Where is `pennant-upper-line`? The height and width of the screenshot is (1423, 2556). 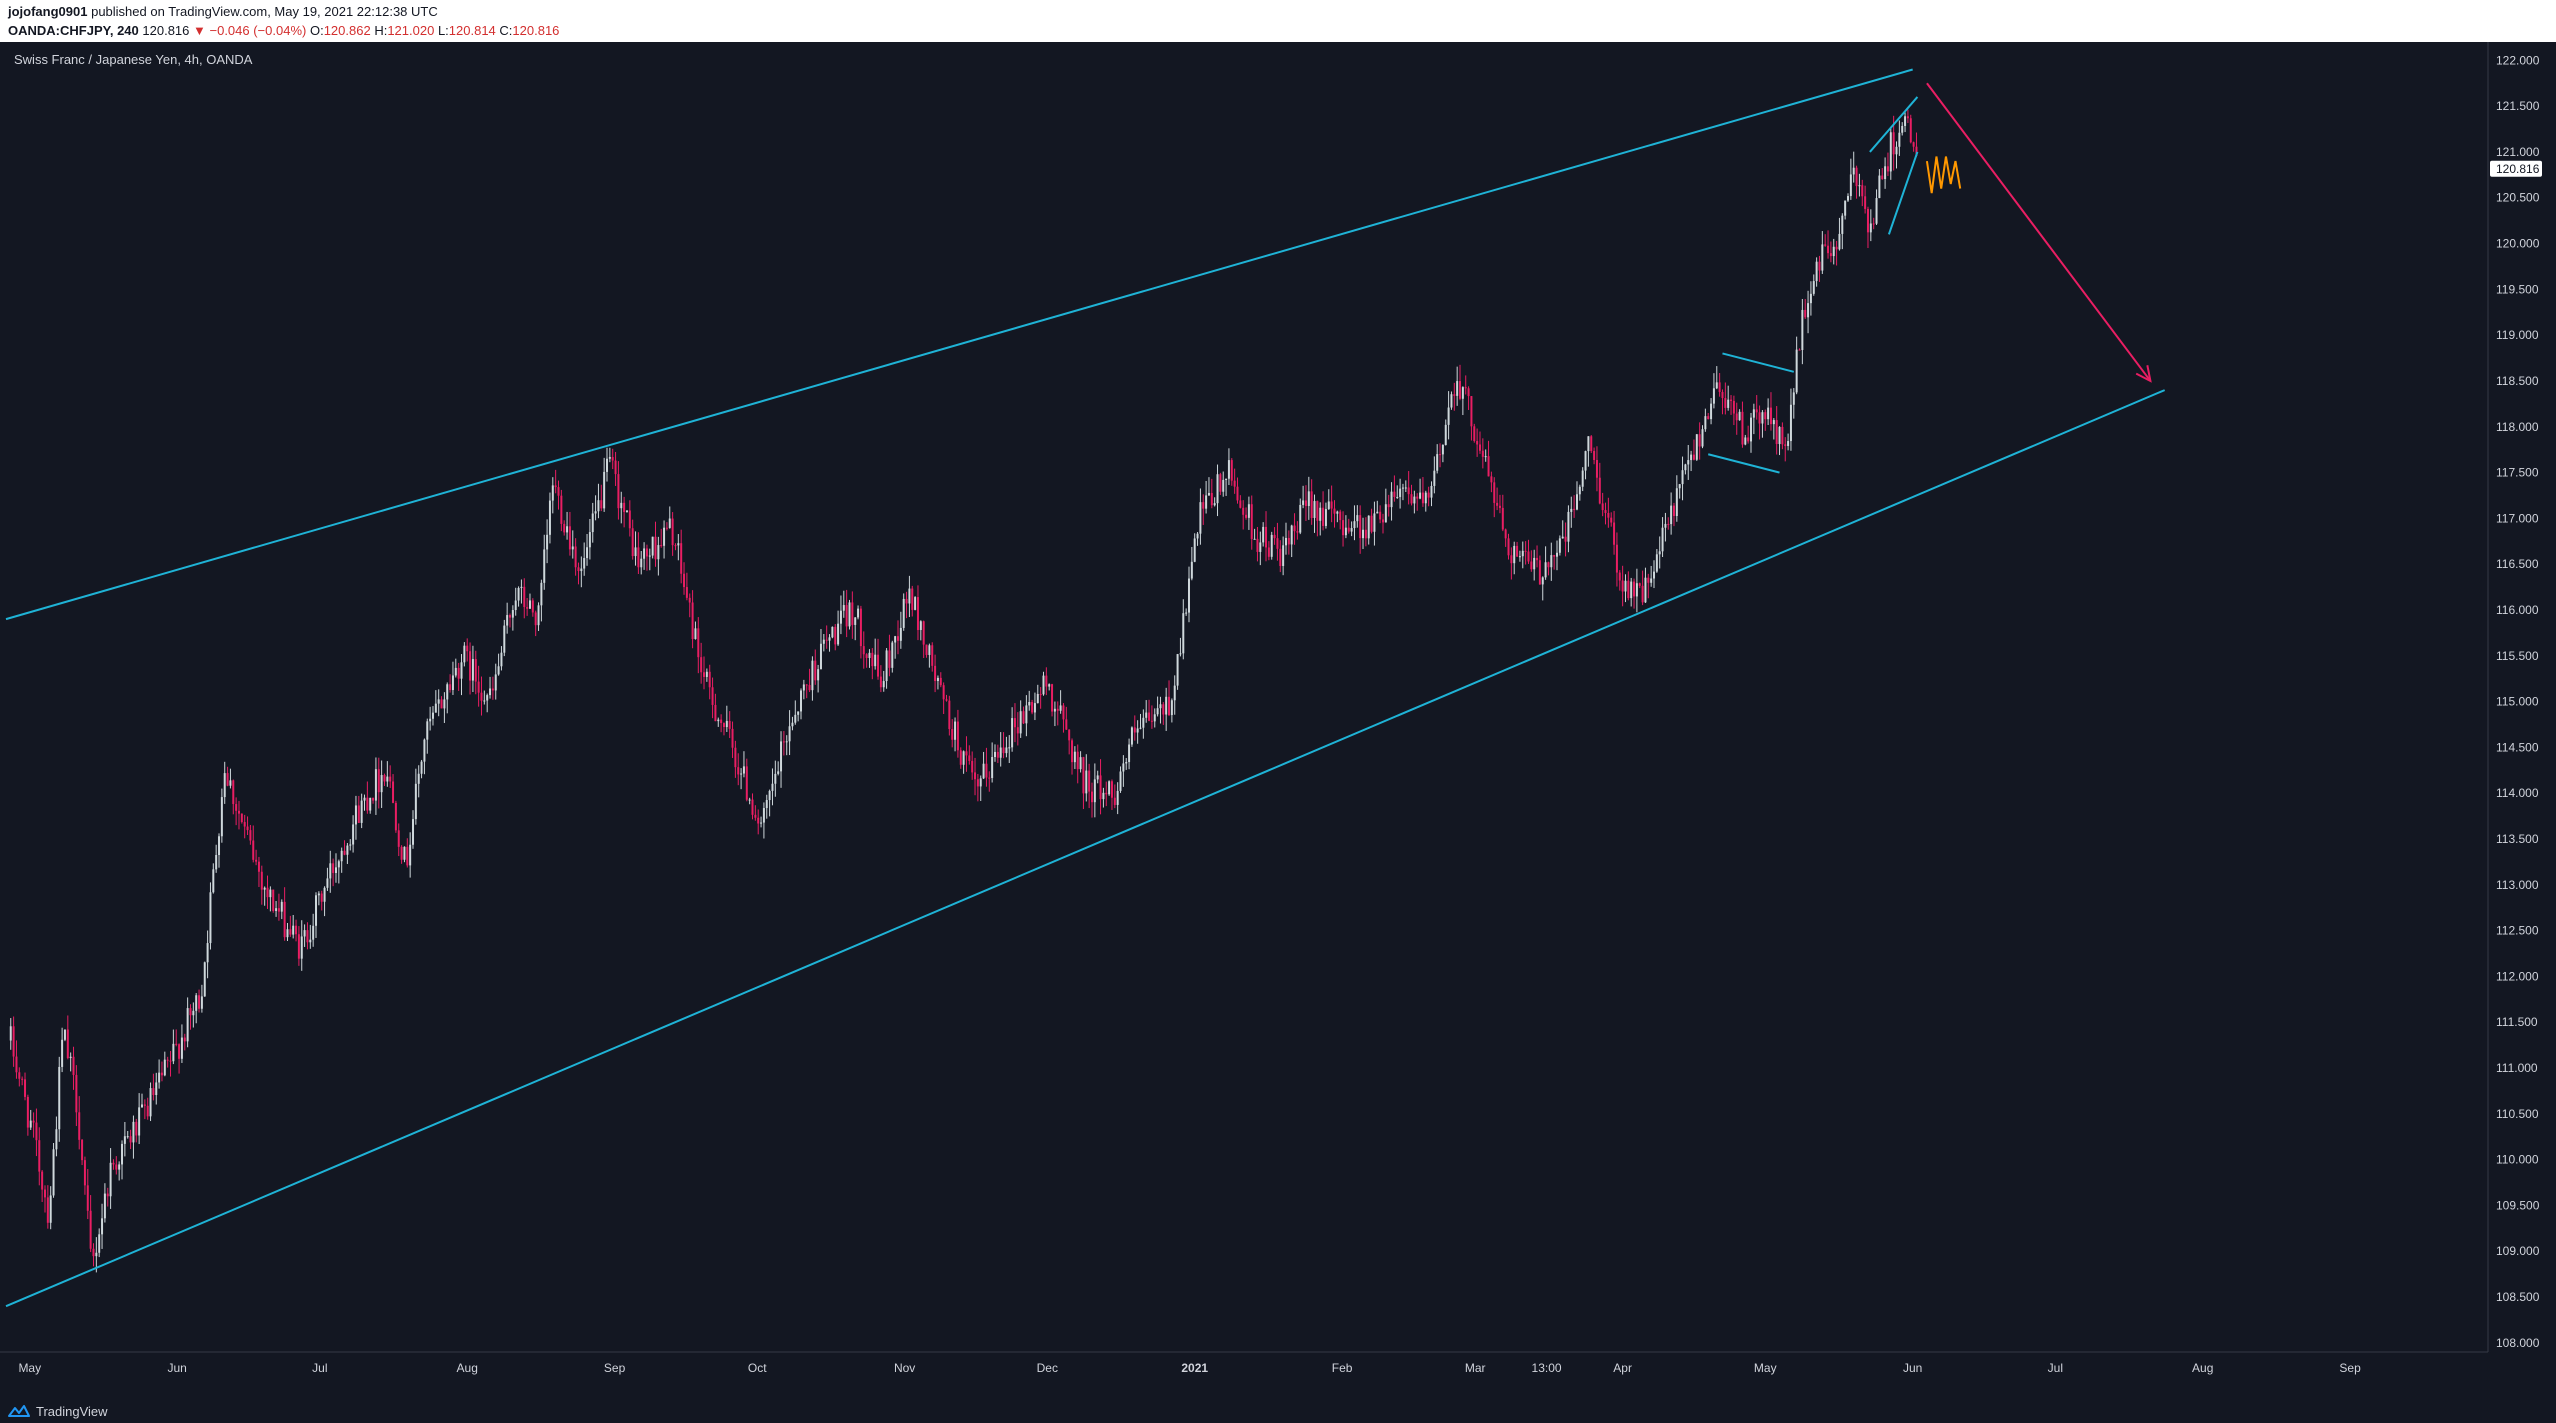
pennant-upper-line is located at coordinates (1758, 362).